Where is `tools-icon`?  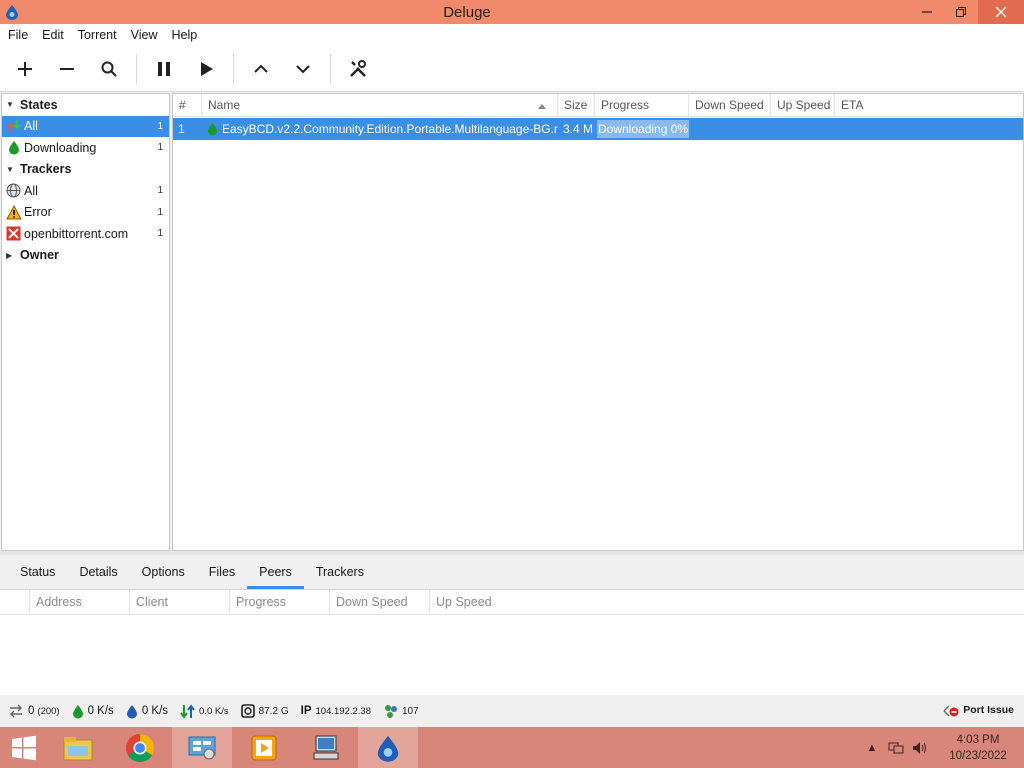
tools-icon is located at coordinates (358, 68).